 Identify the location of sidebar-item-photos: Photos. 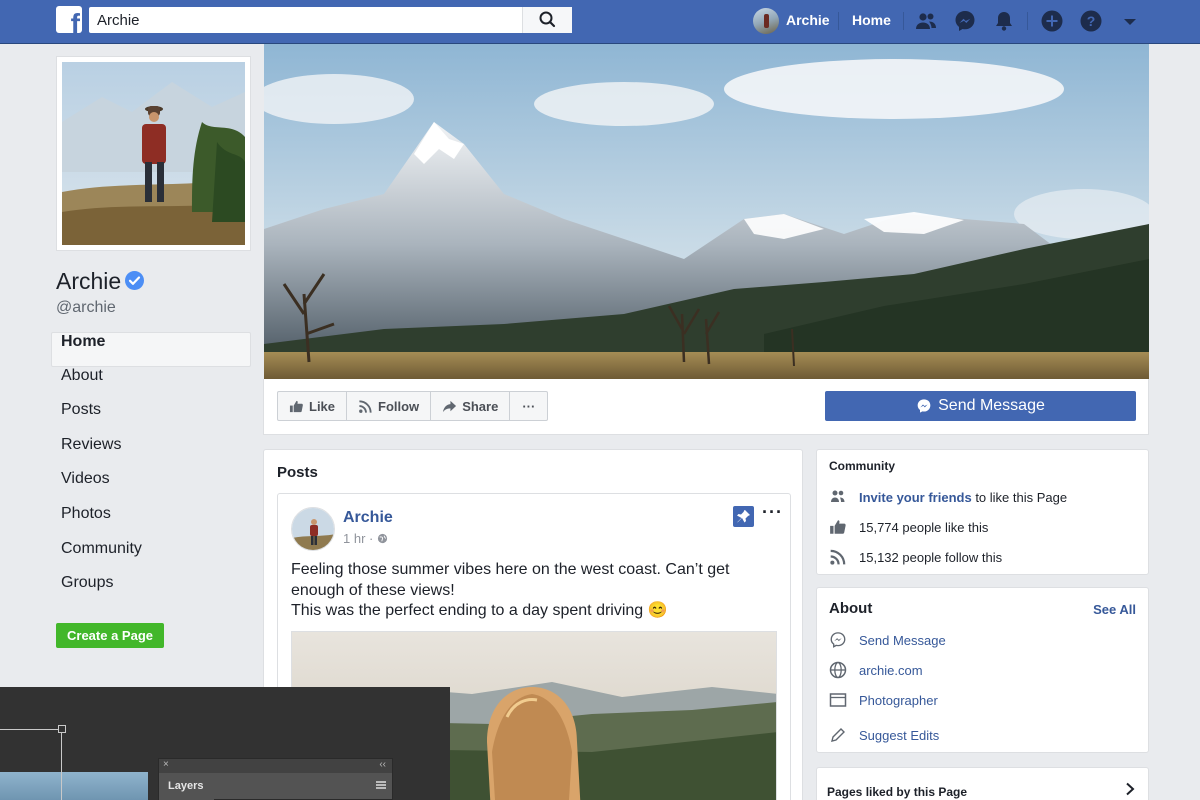
(151, 522).